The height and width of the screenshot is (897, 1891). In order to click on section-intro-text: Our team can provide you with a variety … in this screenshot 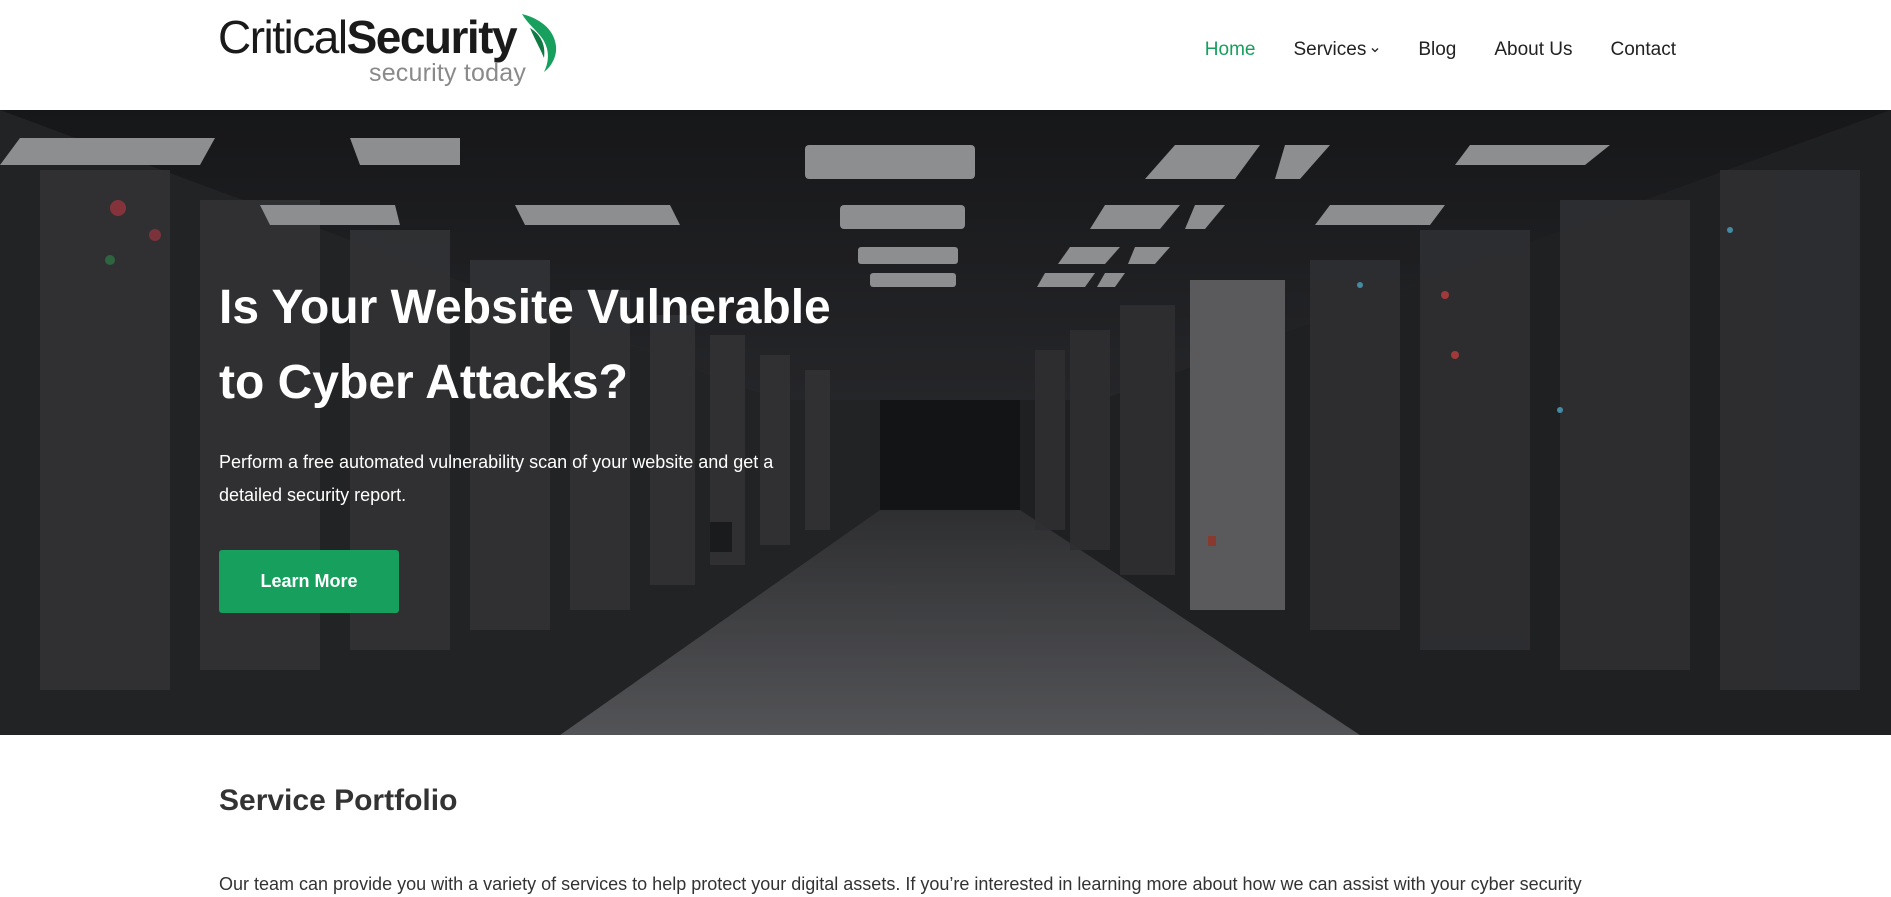, I will do `click(900, 884)`.